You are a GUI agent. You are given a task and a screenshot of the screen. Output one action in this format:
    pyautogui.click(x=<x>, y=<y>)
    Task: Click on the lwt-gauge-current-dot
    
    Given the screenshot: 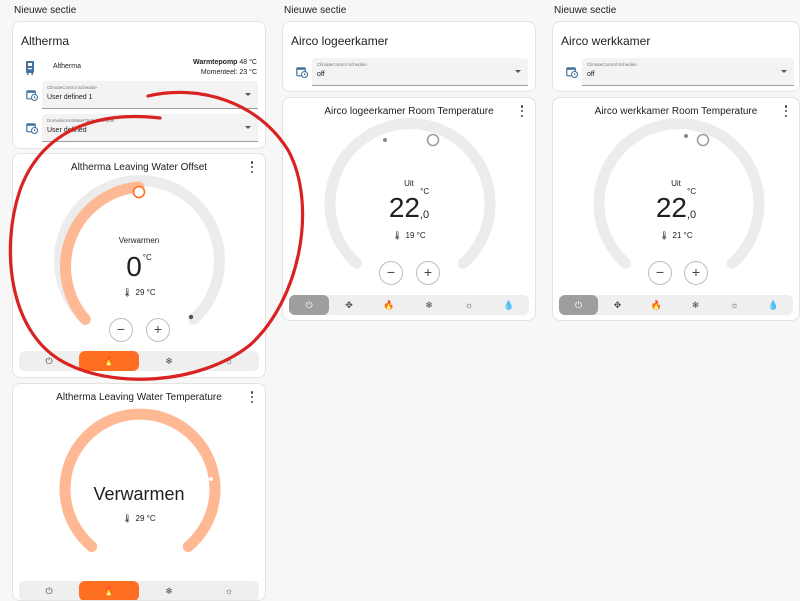 What is the action you would take?
    pyautogui.click(x=211, y=479)
    